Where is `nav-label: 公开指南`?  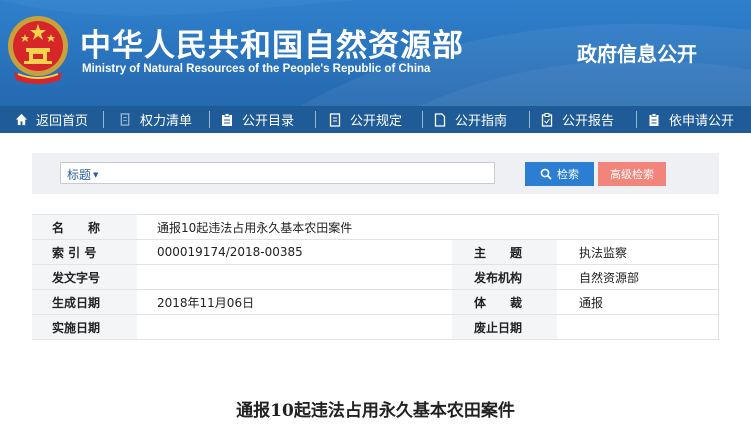
nav-label: 公开指南 is located at coordinates (481, 121).